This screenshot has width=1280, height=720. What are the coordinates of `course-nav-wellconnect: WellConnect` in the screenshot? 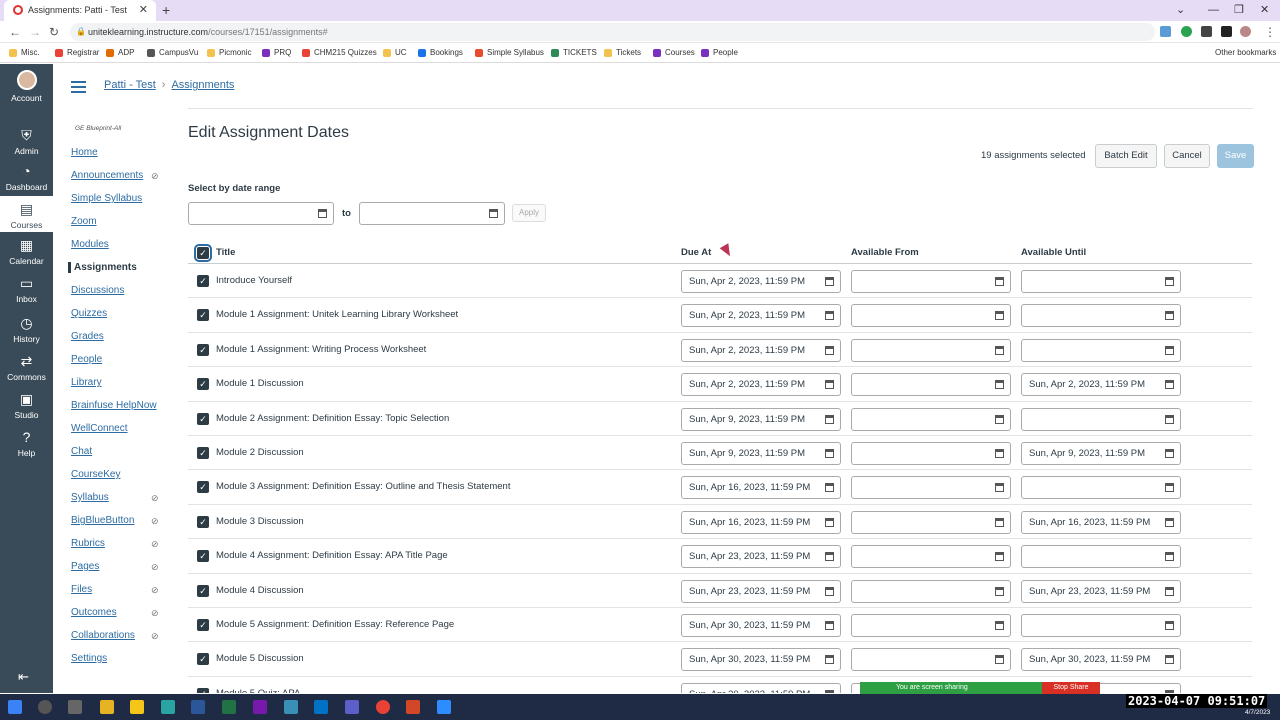 It's located at (99, 428).